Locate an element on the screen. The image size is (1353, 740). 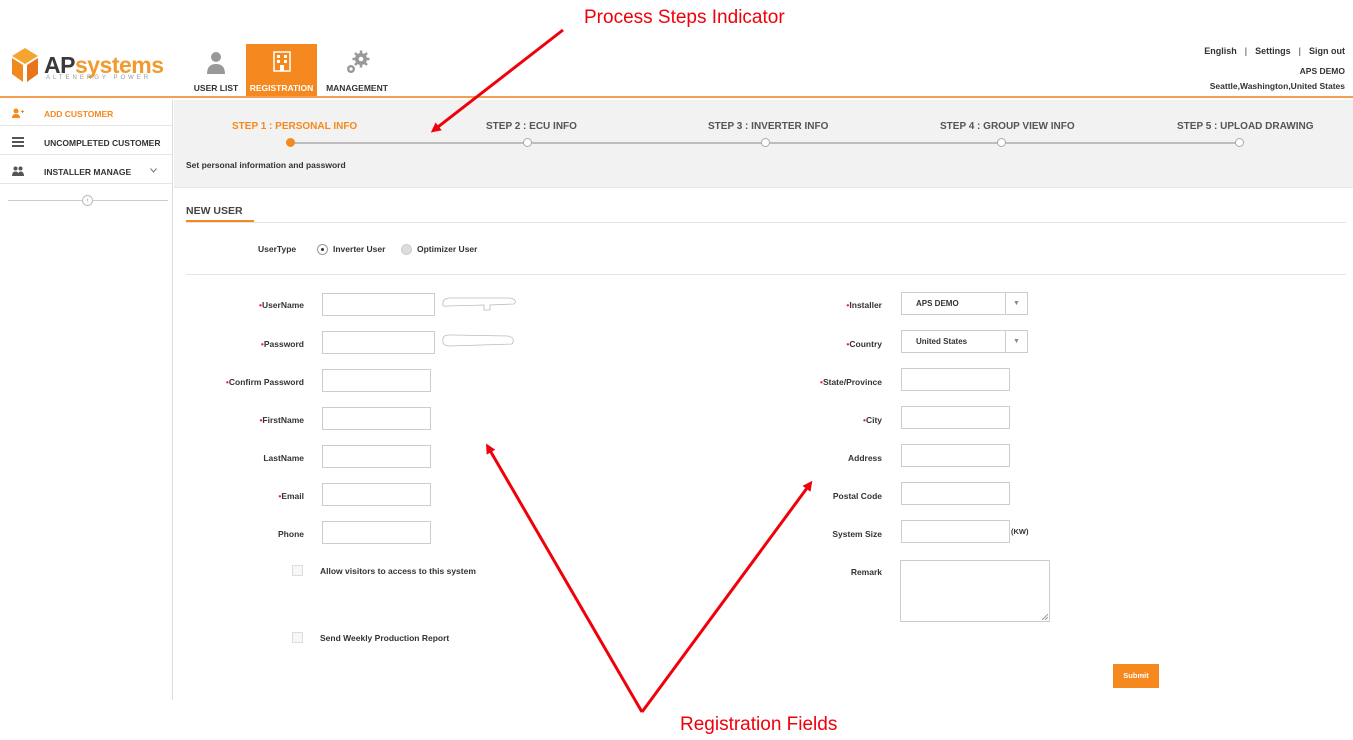
arrow-to-left-fields is located at coordinates (564, 578).